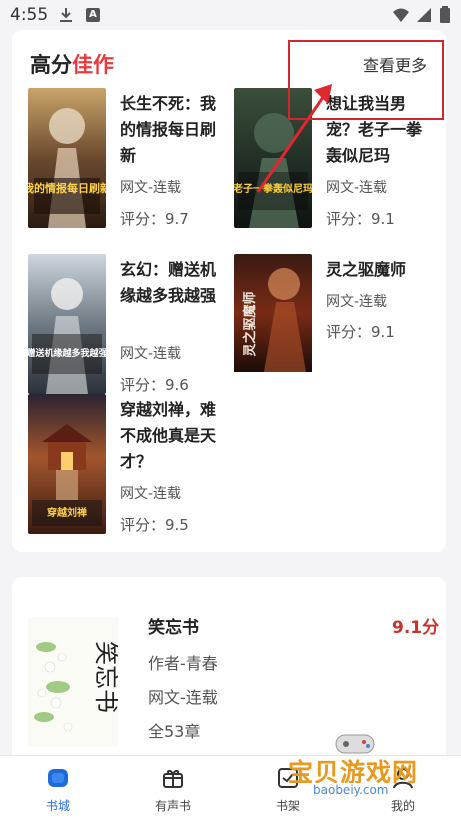 This screenshot has height=820, width=461. Describe the element at coordinates (168, 282) in the screenshot. I see `book-title: 玄幻：赠送机缘越多我越强` at that location.